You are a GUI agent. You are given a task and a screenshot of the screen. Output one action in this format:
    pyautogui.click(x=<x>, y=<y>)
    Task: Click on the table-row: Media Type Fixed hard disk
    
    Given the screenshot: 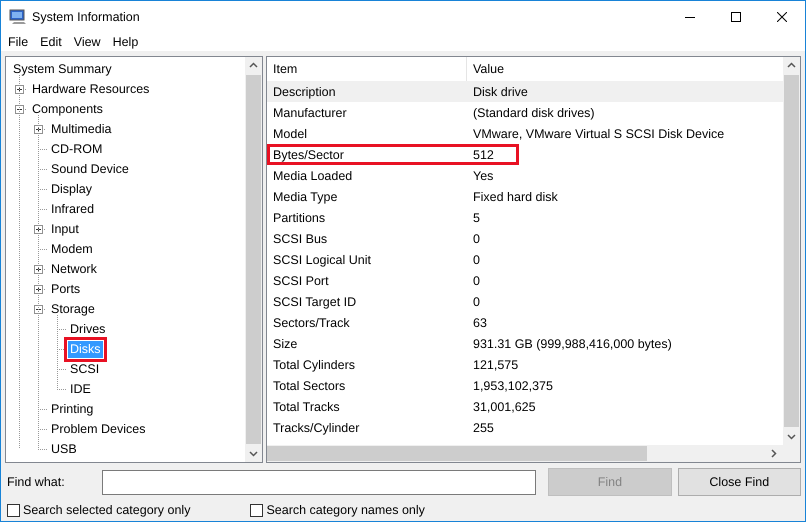 What is the action you would take?
    pyautogui.click(x=525, y=196)
    